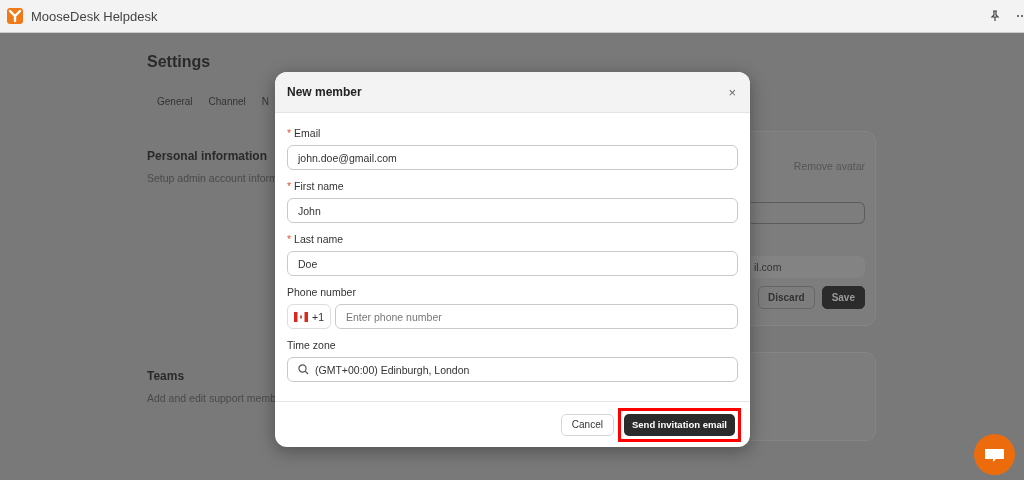 Image resolution: width=1024 pixels, height=480 pixels. Describe the element at coordinates (843, 297) in the screenshot. I see `save-button: Save` at that location.